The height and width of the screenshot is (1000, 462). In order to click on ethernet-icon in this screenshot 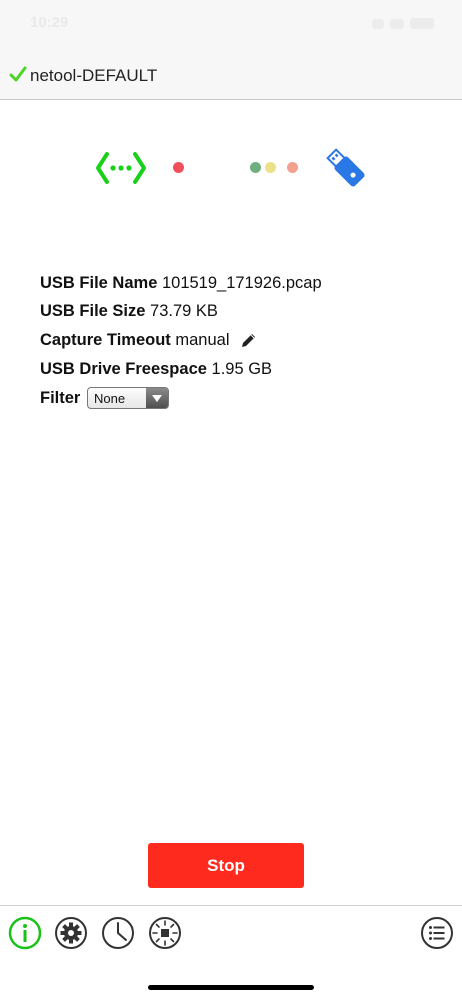, I will do `click(121, 168)`.